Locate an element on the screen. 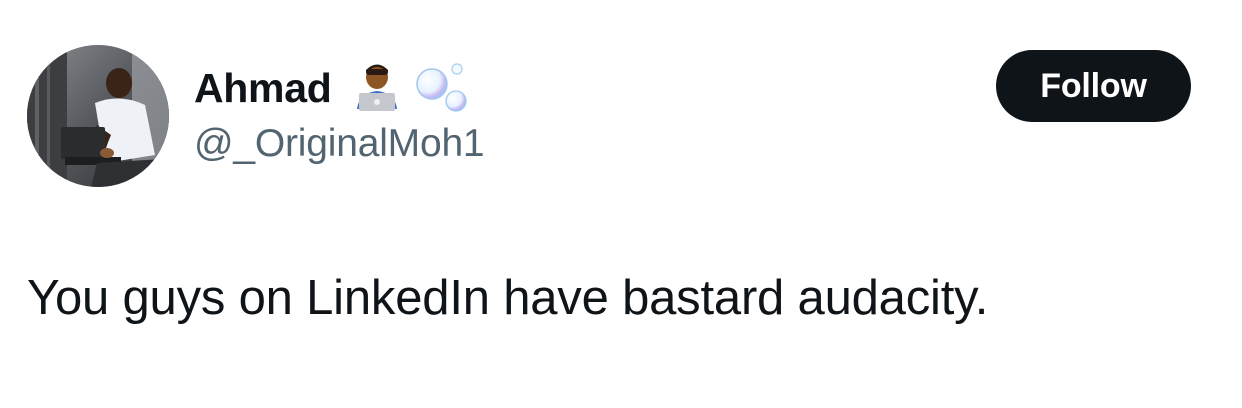 This screenshot has width=1242, height=408. avatar-photo is located at coordinates (98, 116).